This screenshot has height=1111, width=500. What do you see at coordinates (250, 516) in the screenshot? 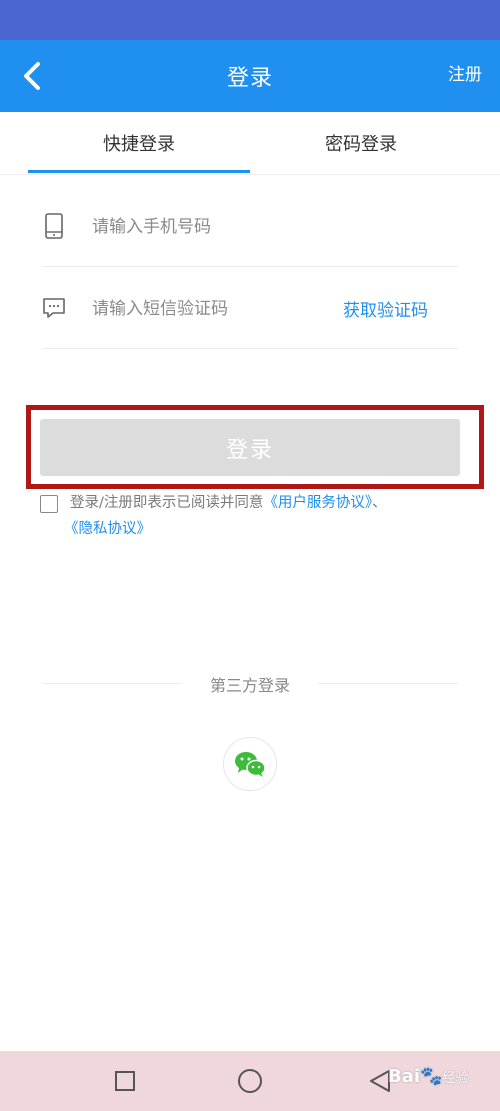
I see `agreement-row: 登录/注册即表示已阅读并同意《用户服务协议》、 《隐私协议》` at bounding box center [250, 516].